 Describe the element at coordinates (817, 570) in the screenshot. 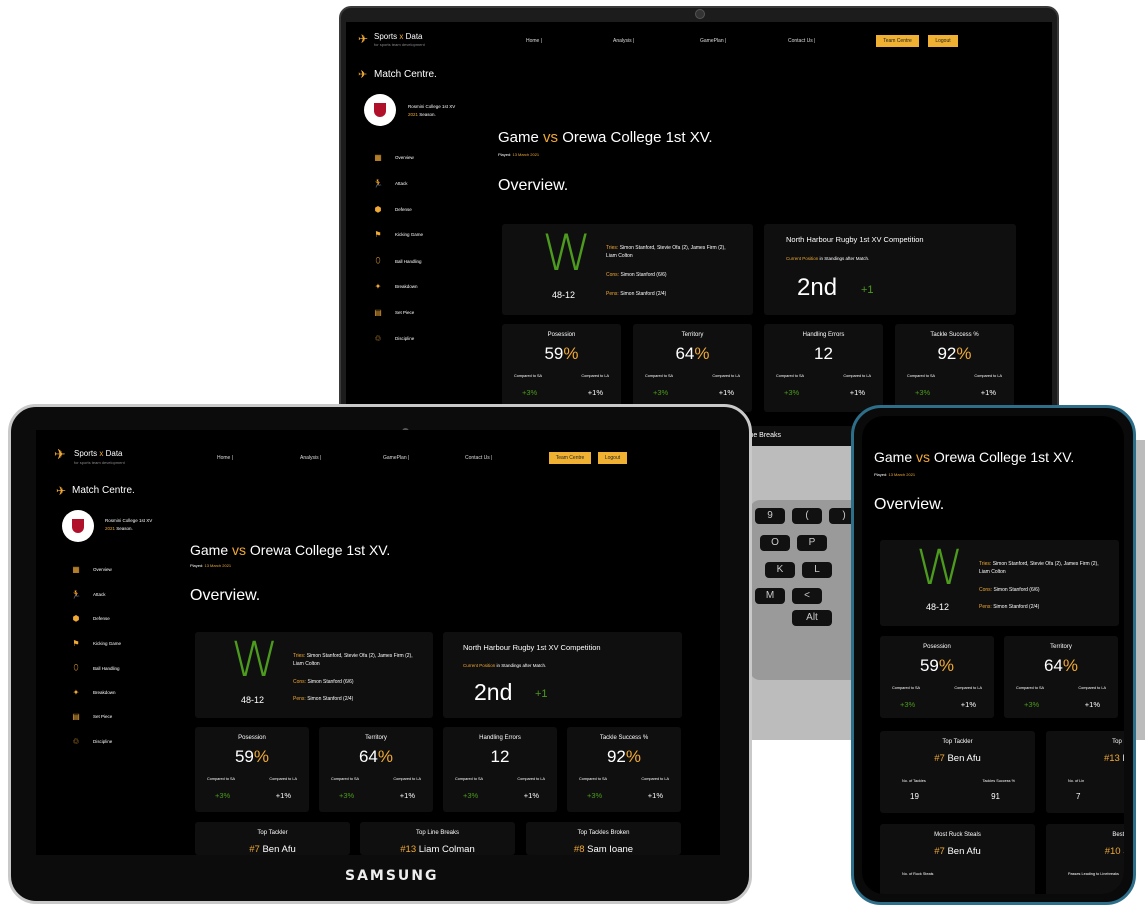

I see `key: L` at that location.